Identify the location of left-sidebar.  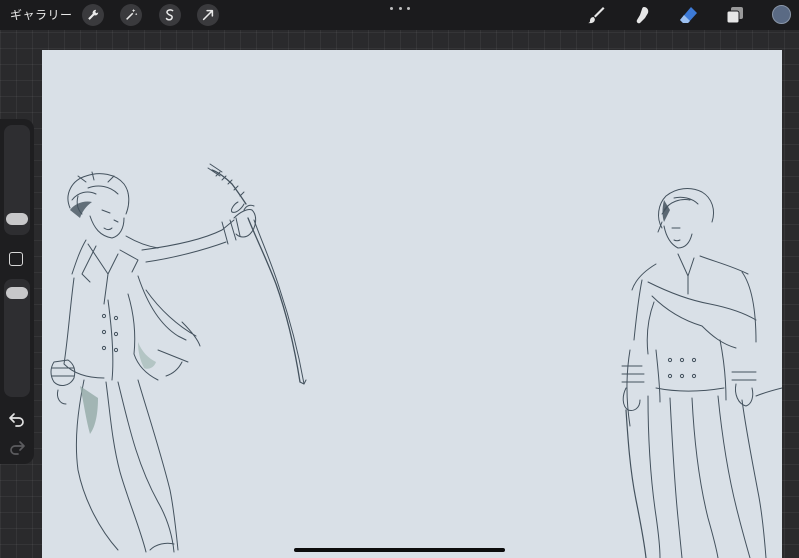
(17, 291).